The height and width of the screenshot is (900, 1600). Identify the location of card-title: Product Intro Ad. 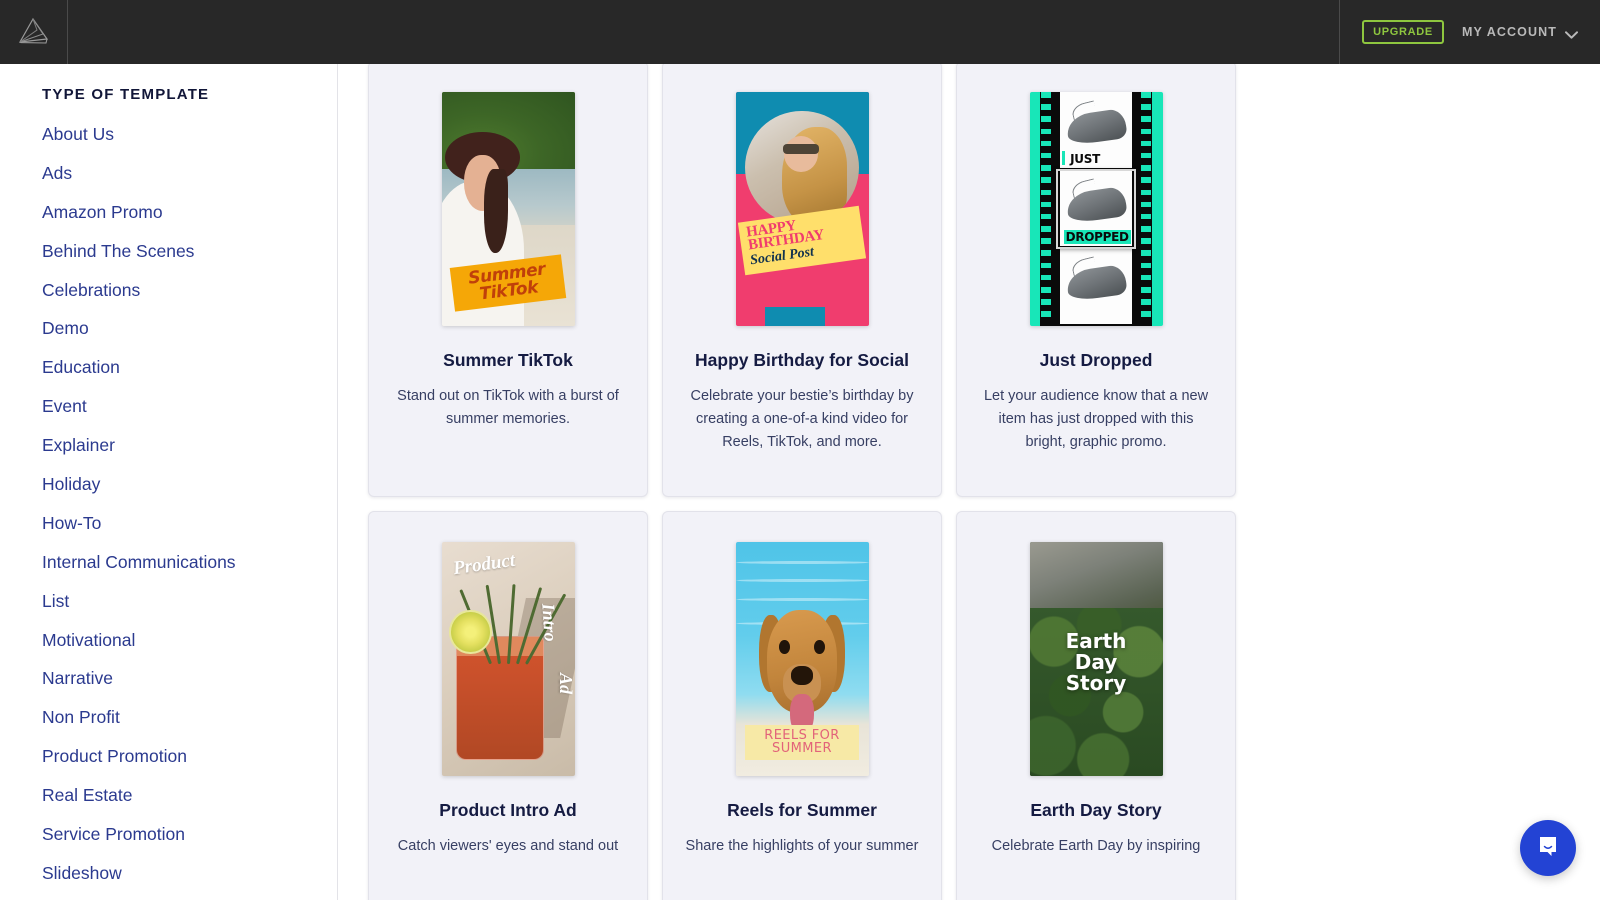
(508, 810).